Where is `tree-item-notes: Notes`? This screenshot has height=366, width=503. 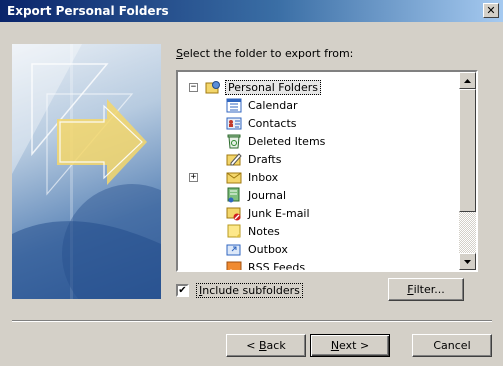
tree-item-notes: Notes is located at coordinates (254, 231).